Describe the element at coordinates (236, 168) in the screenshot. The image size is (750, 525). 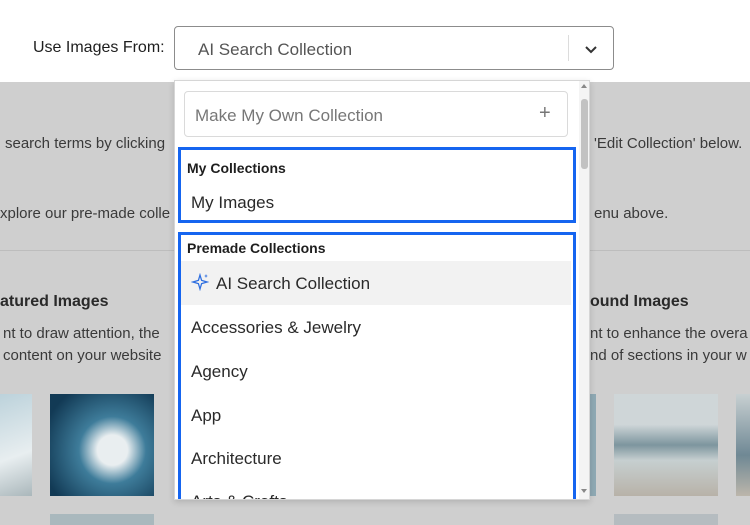
I see `my-collections-title: My Collections` at that location.